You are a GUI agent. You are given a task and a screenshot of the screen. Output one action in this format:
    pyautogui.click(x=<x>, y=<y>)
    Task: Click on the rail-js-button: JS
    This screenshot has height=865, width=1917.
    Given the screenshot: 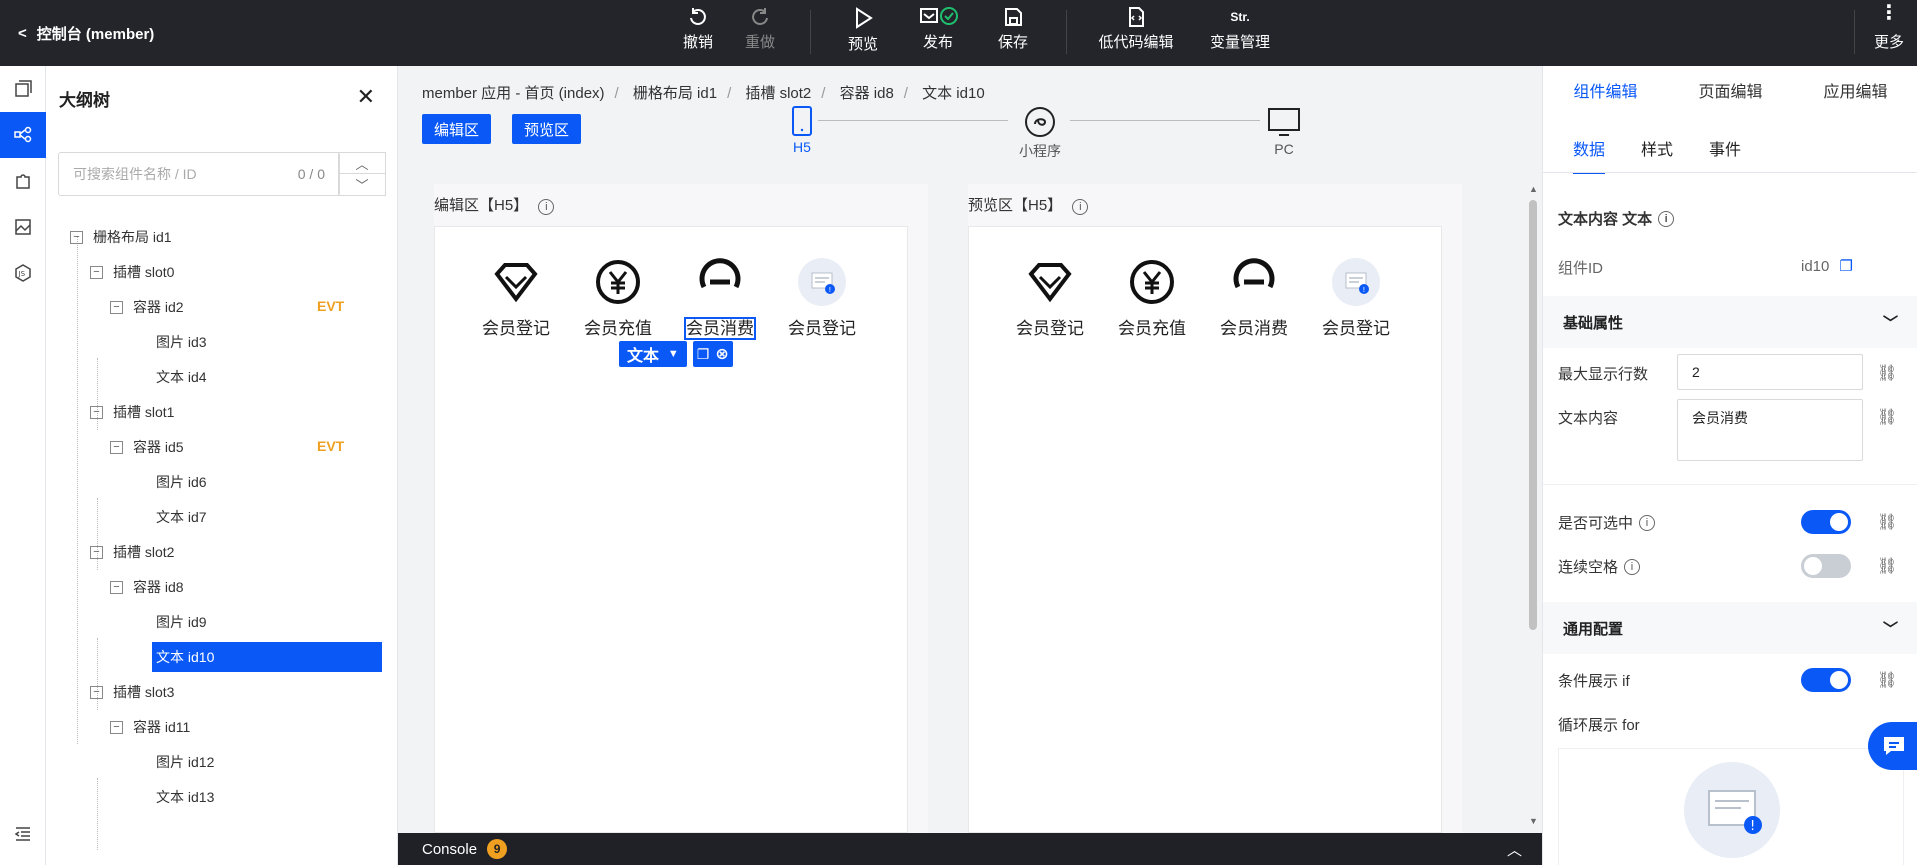 What is the action you would take?
    pyautogui.click(x=23, y=273)
    